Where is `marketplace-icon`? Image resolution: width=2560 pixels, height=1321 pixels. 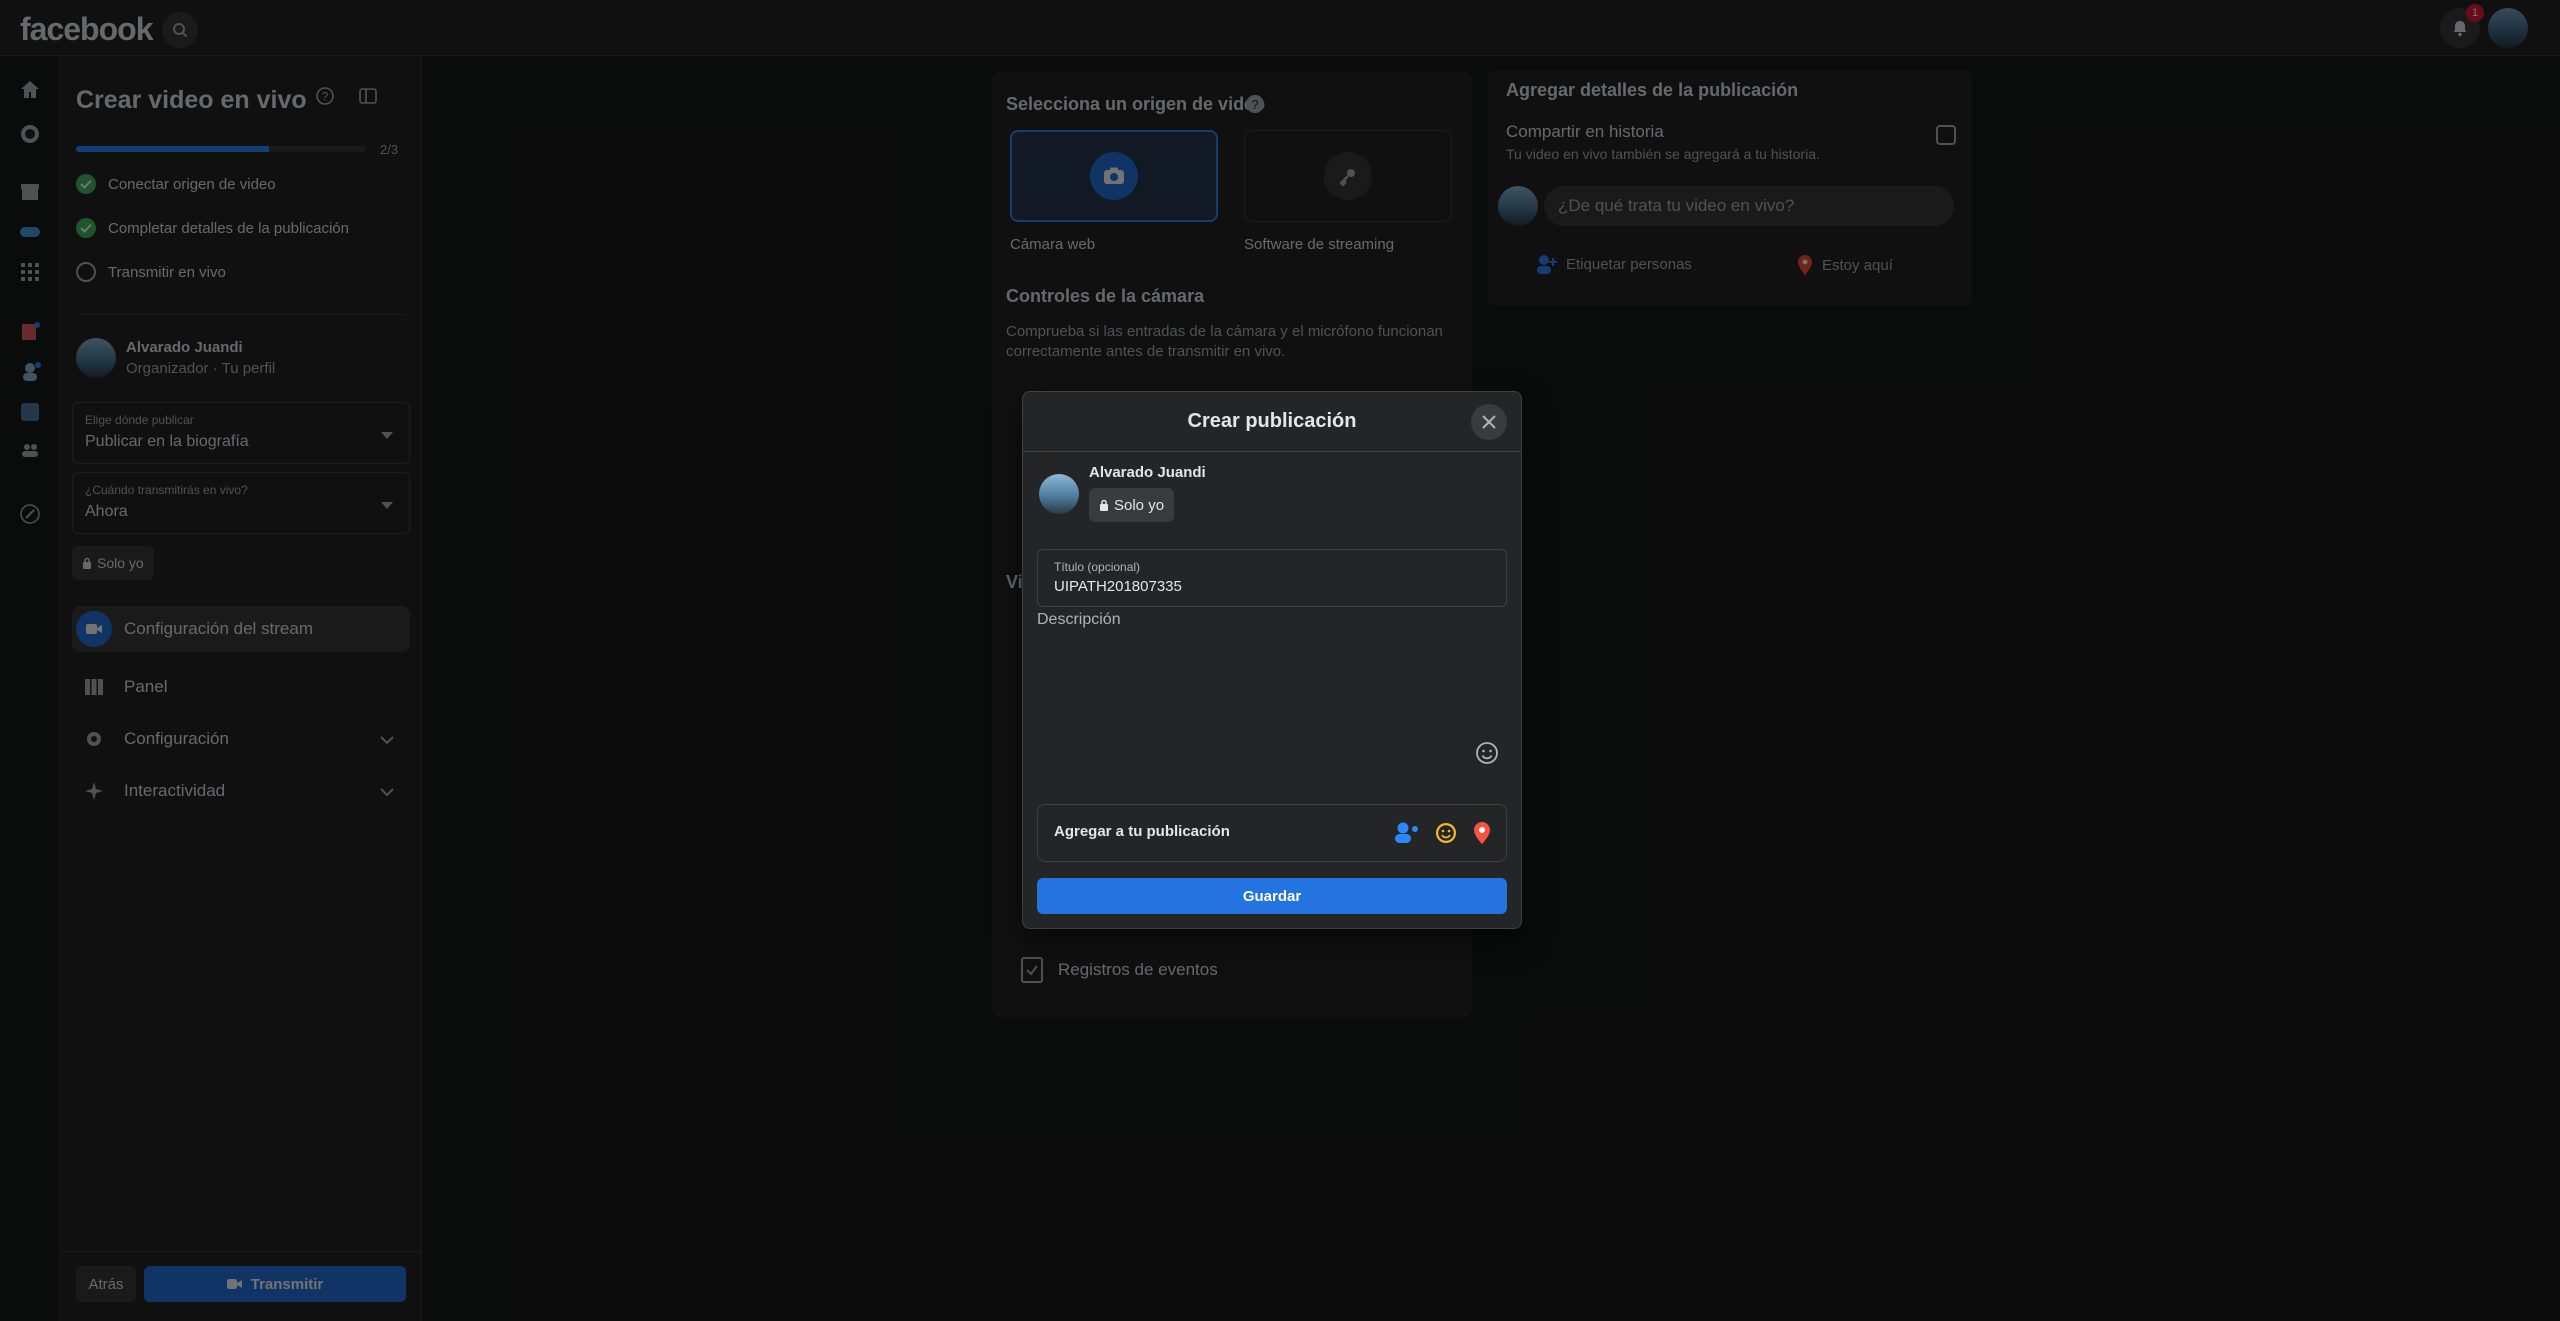
marketplace-icon is located at coordinates (30, 192).